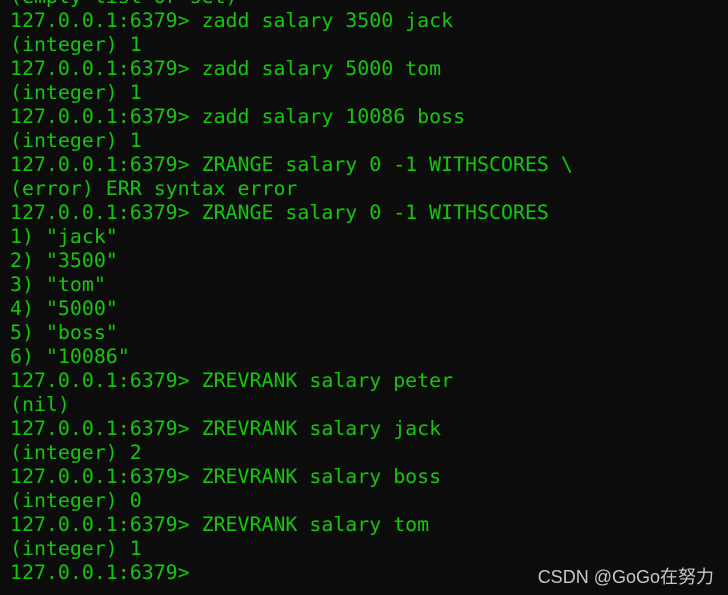 The image size is (728, 595). I want to click on terminal-line: 3) "tom", so click(58, 284).